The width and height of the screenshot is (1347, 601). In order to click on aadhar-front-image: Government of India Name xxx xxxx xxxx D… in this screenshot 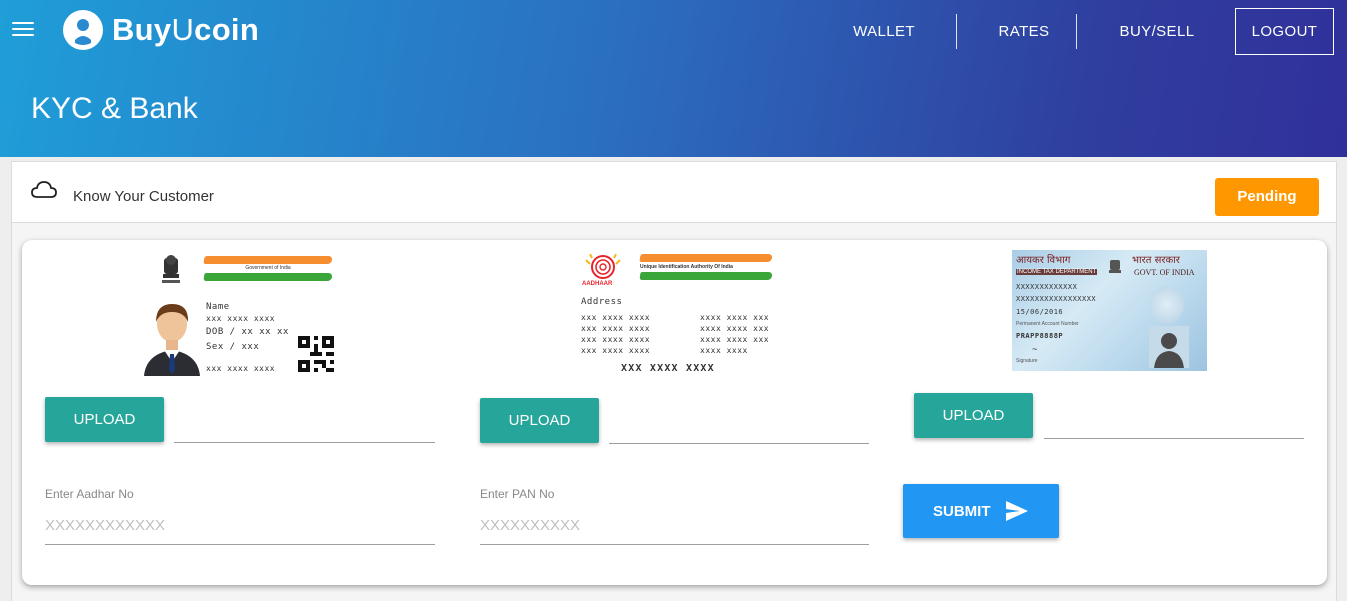, I will do `click(239, 314)`.